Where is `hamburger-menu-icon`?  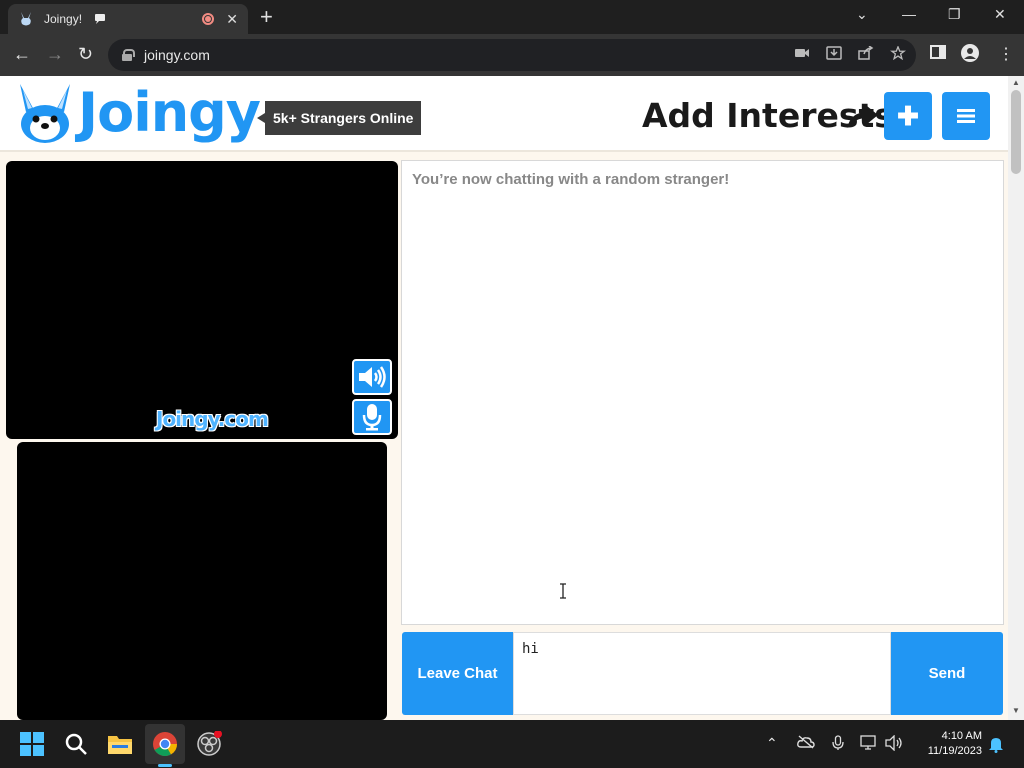
hamburger-menu-icon is located at coordinates (966, 116).